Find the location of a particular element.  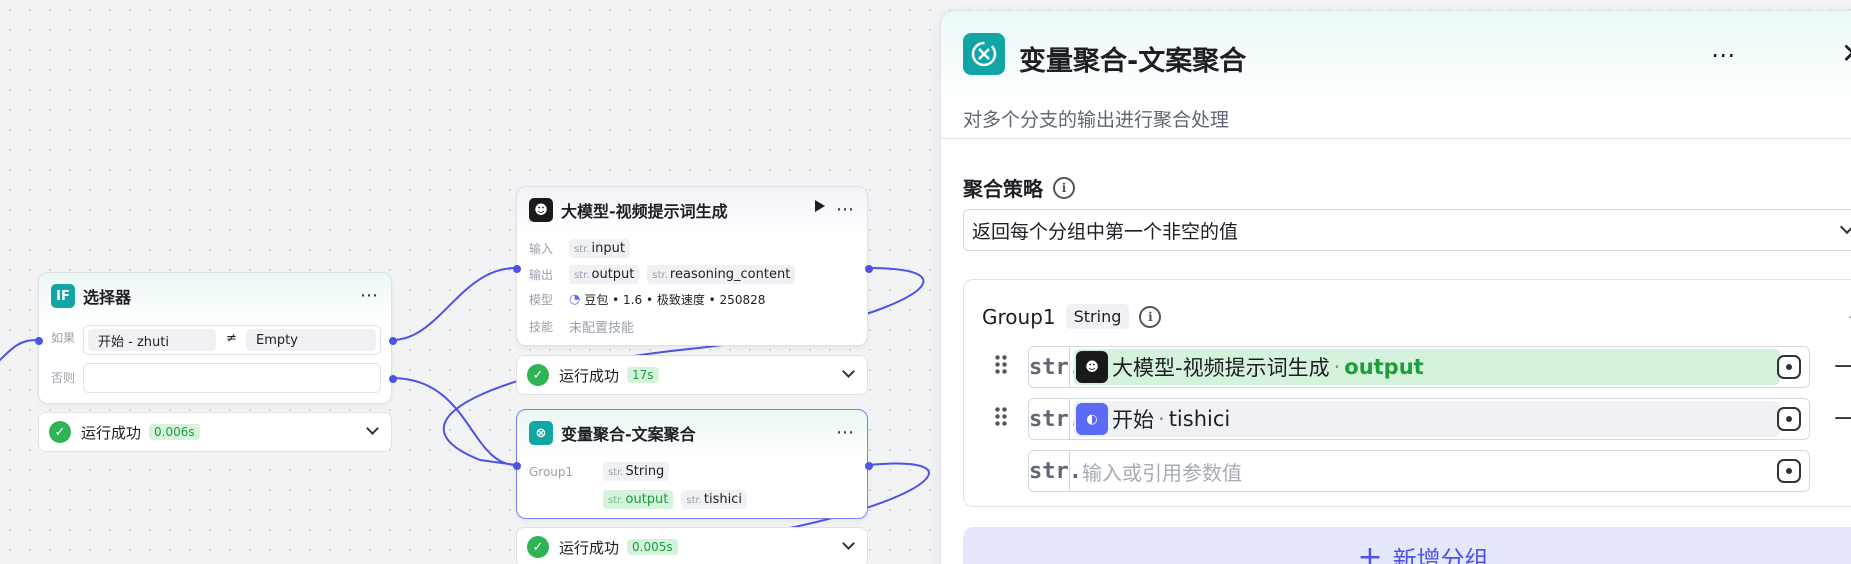

llm-output-port is located at coordinates (869, 269).